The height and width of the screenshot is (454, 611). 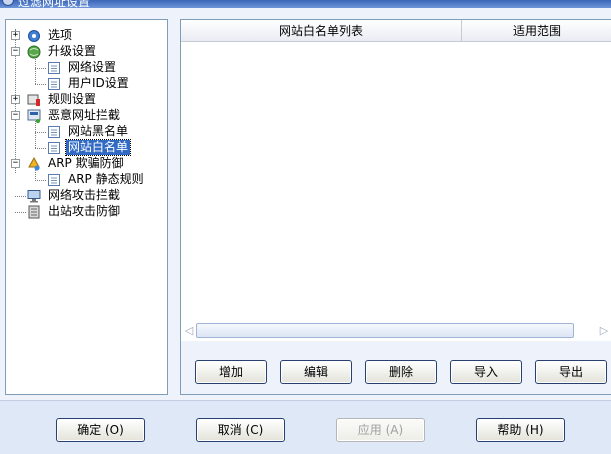 I want to click on title-bar: 过滤网址设置, so click(x=305, y=4).